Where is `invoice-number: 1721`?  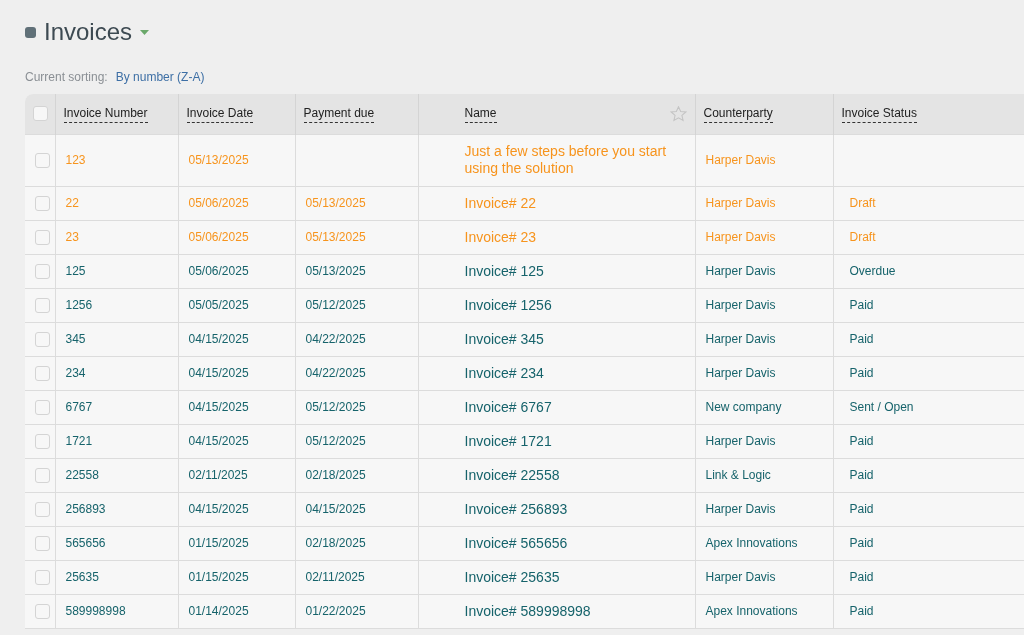 invoice-number: 1721 is located at coordinates (79, 441).